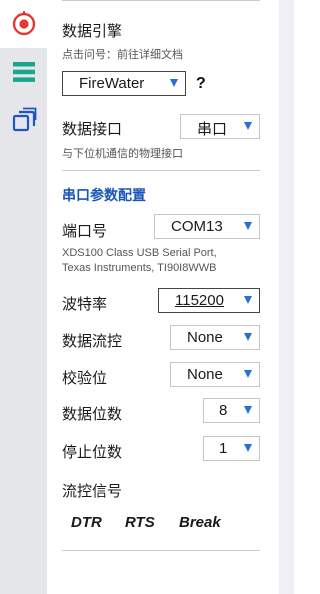 This screenshot has height=594, width=320. What do you see at coordinates (161, 0) in the screenshot?
I see `top-divider` at bounding box center [161, 0].